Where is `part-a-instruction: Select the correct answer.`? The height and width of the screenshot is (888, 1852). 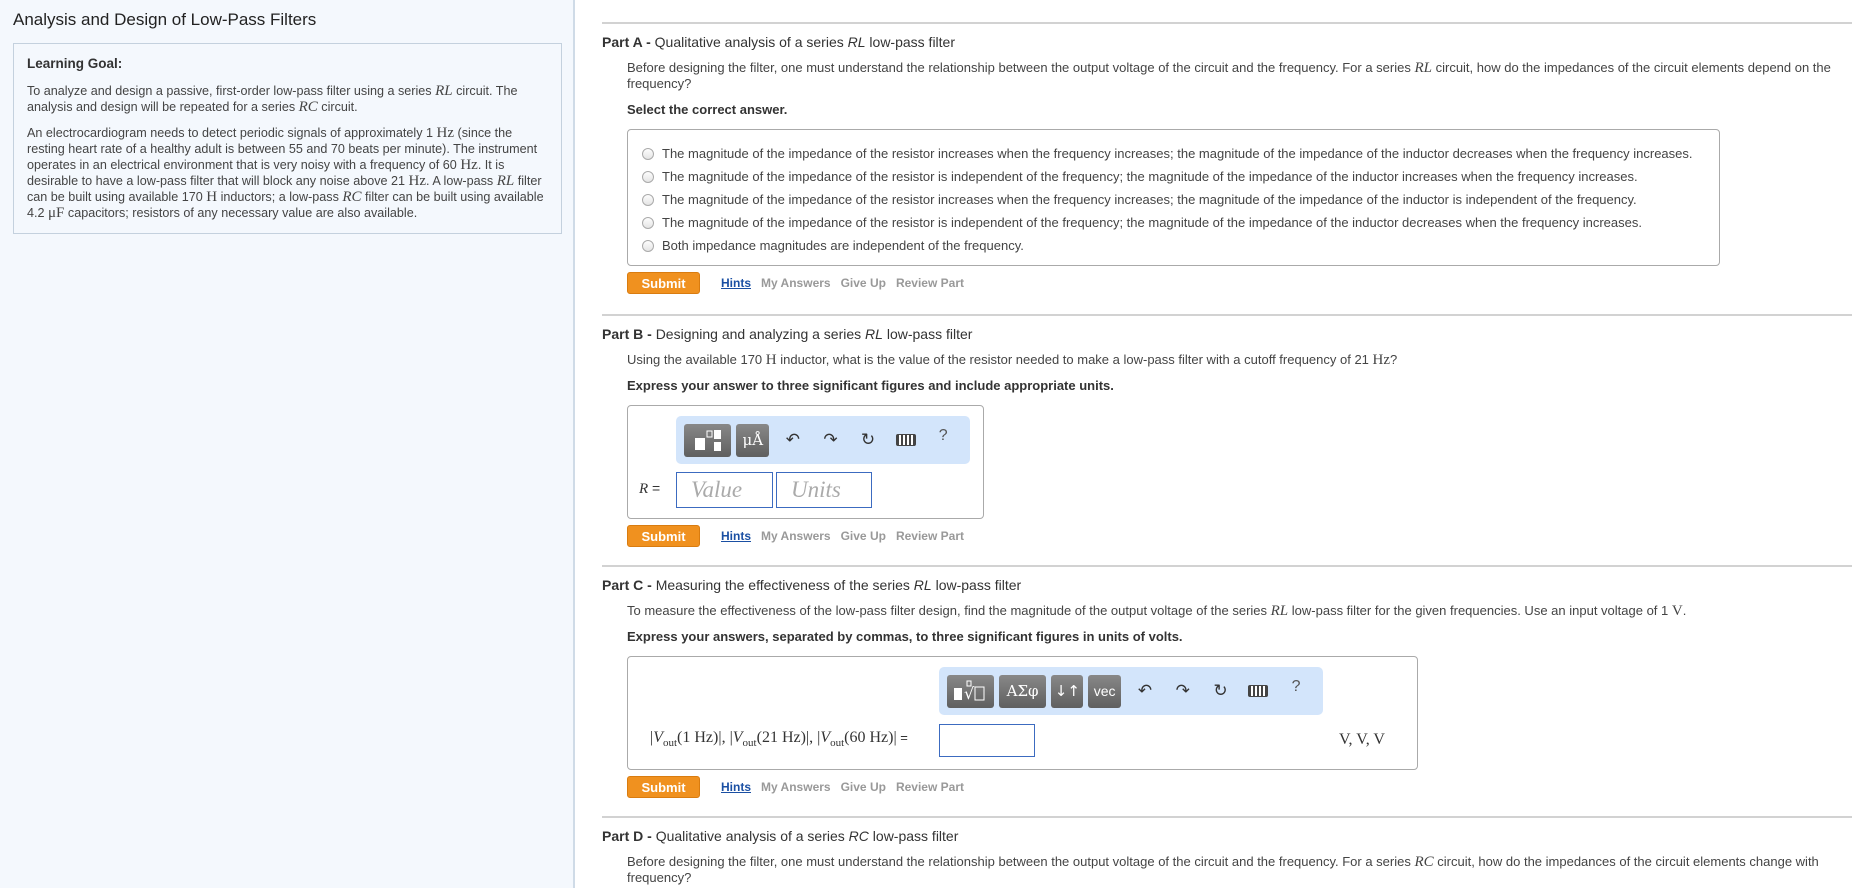 part-a-instruction: Select the correct answer. is located at coordinates (707, 109).